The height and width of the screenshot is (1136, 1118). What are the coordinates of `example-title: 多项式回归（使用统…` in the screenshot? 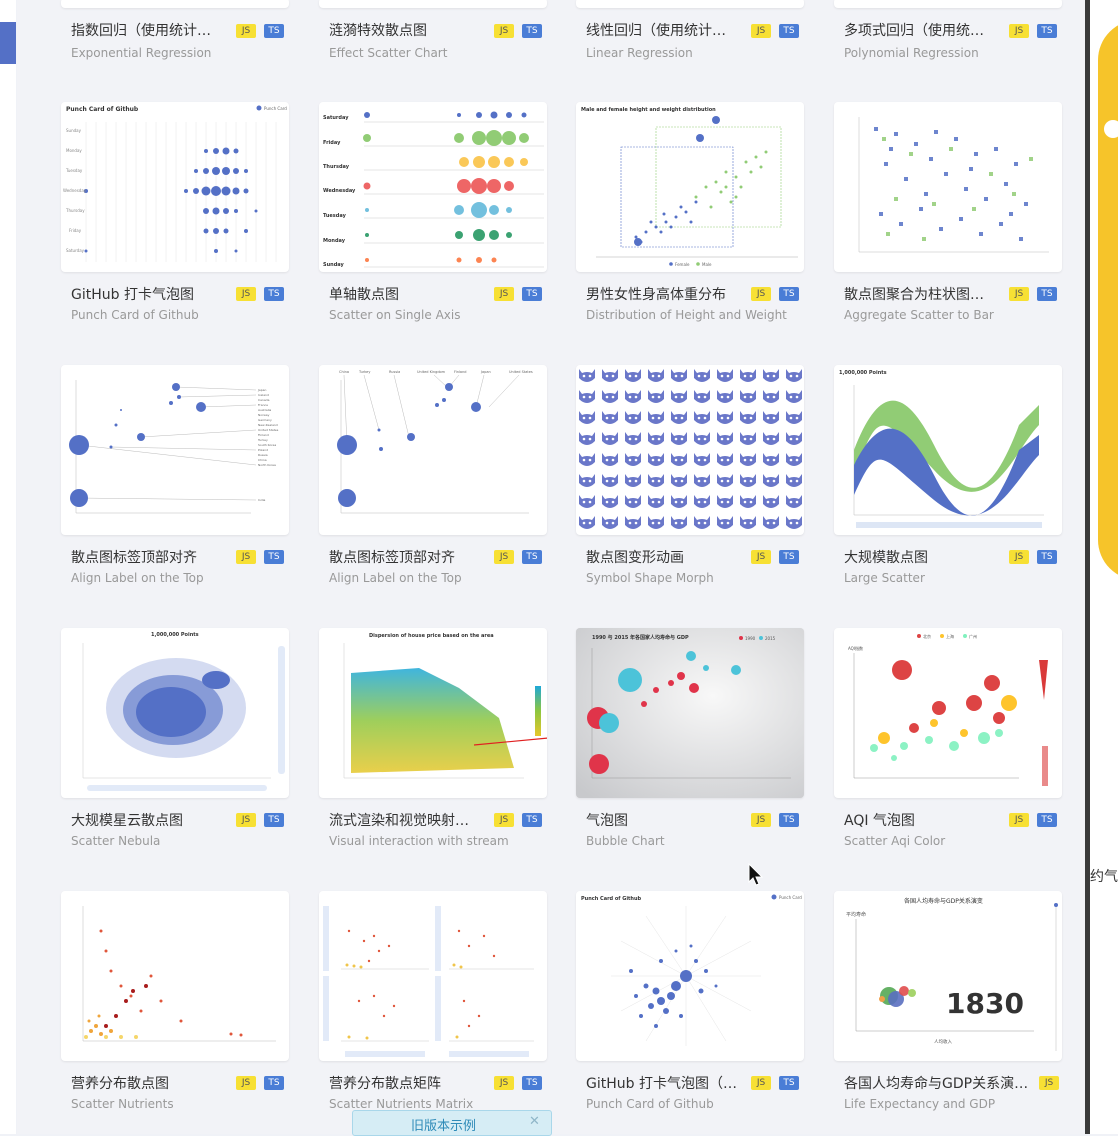 It's located at (924, 30).